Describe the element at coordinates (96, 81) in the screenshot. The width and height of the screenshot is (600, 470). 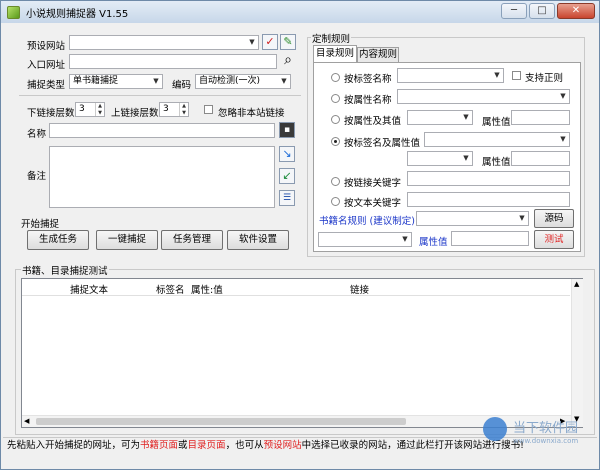
I see `capture-type-value: 单书籍捕捉` at that location.